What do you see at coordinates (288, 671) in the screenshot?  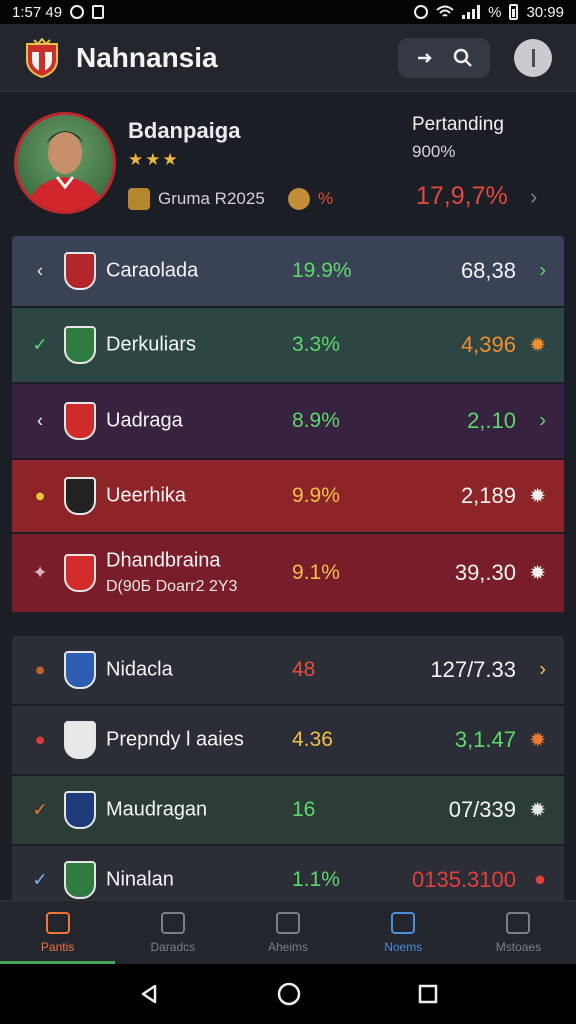 I see `list-item: ● Nidacla 48 127/7.33 ›` at bounding box center [288, 671].